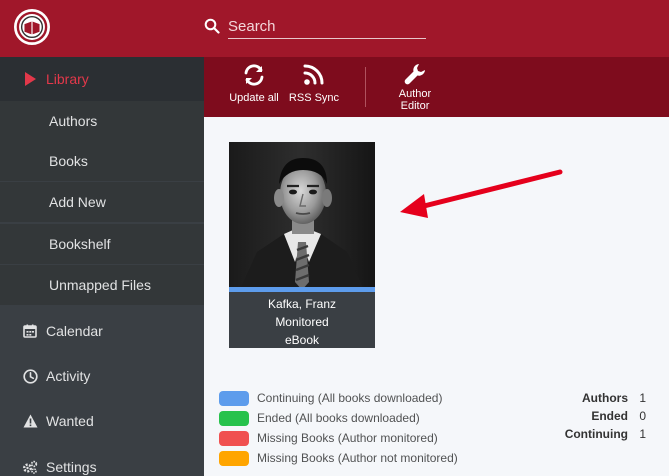 This screenshot has width=669, height=476. What do you see at coordinates (70, 421) in the screenshot?
I see `sidebar-item-label: Wanted` at bounding box center [70, 421].